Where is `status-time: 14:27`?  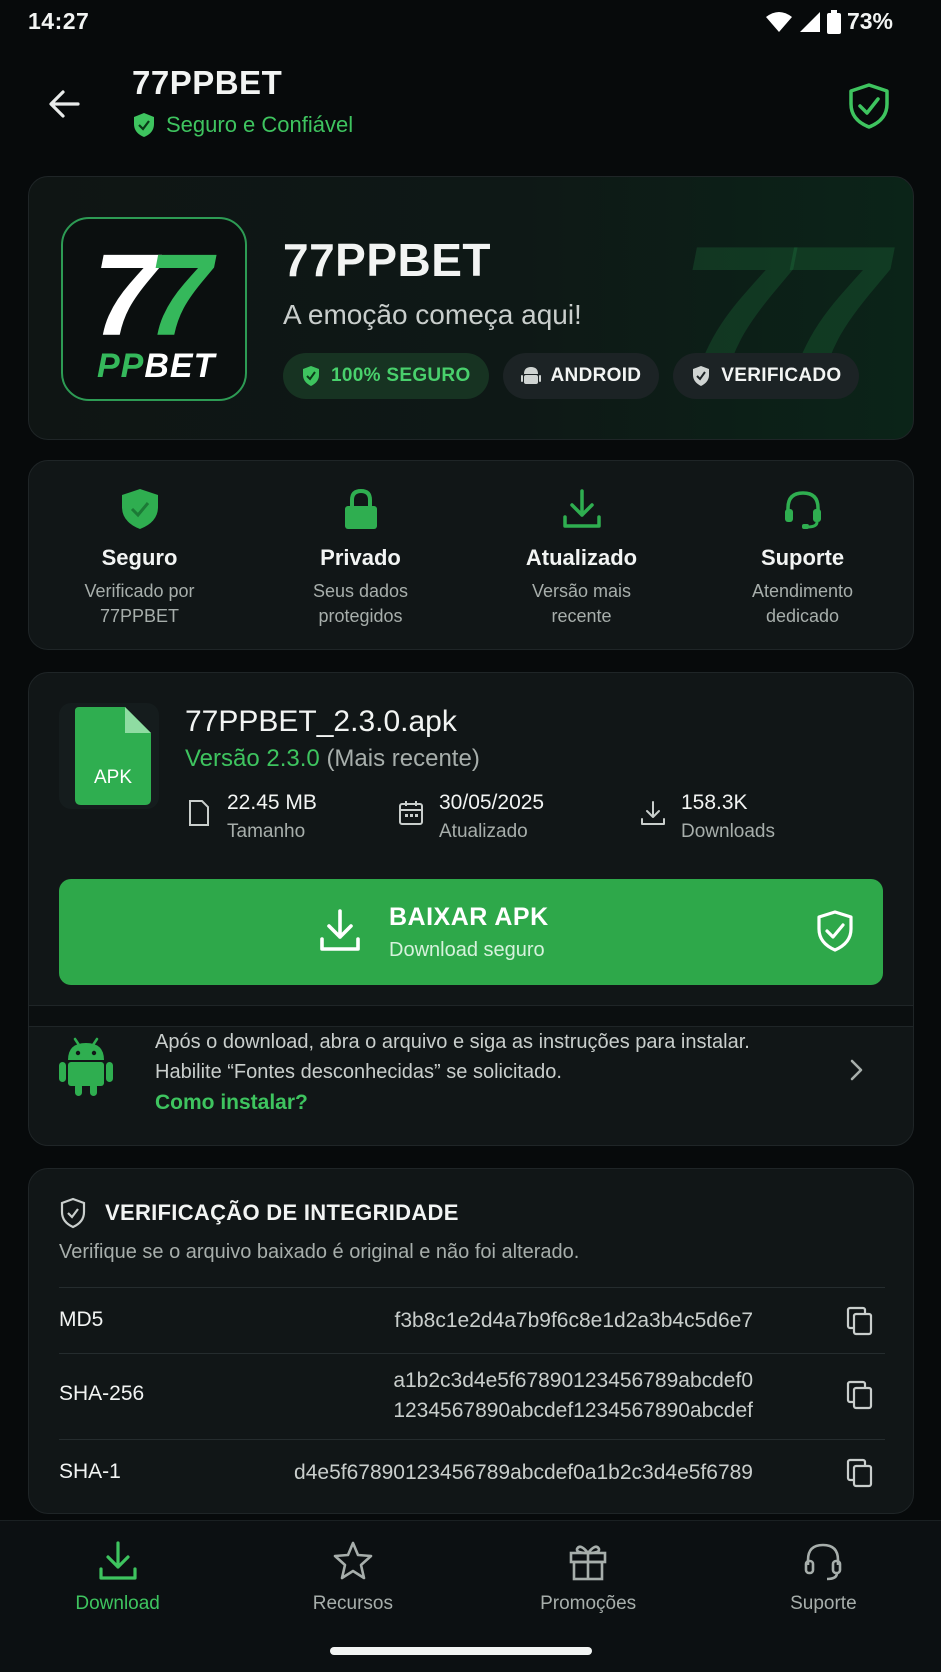 status-time: 14:27 is located at coordinates (59, 21).